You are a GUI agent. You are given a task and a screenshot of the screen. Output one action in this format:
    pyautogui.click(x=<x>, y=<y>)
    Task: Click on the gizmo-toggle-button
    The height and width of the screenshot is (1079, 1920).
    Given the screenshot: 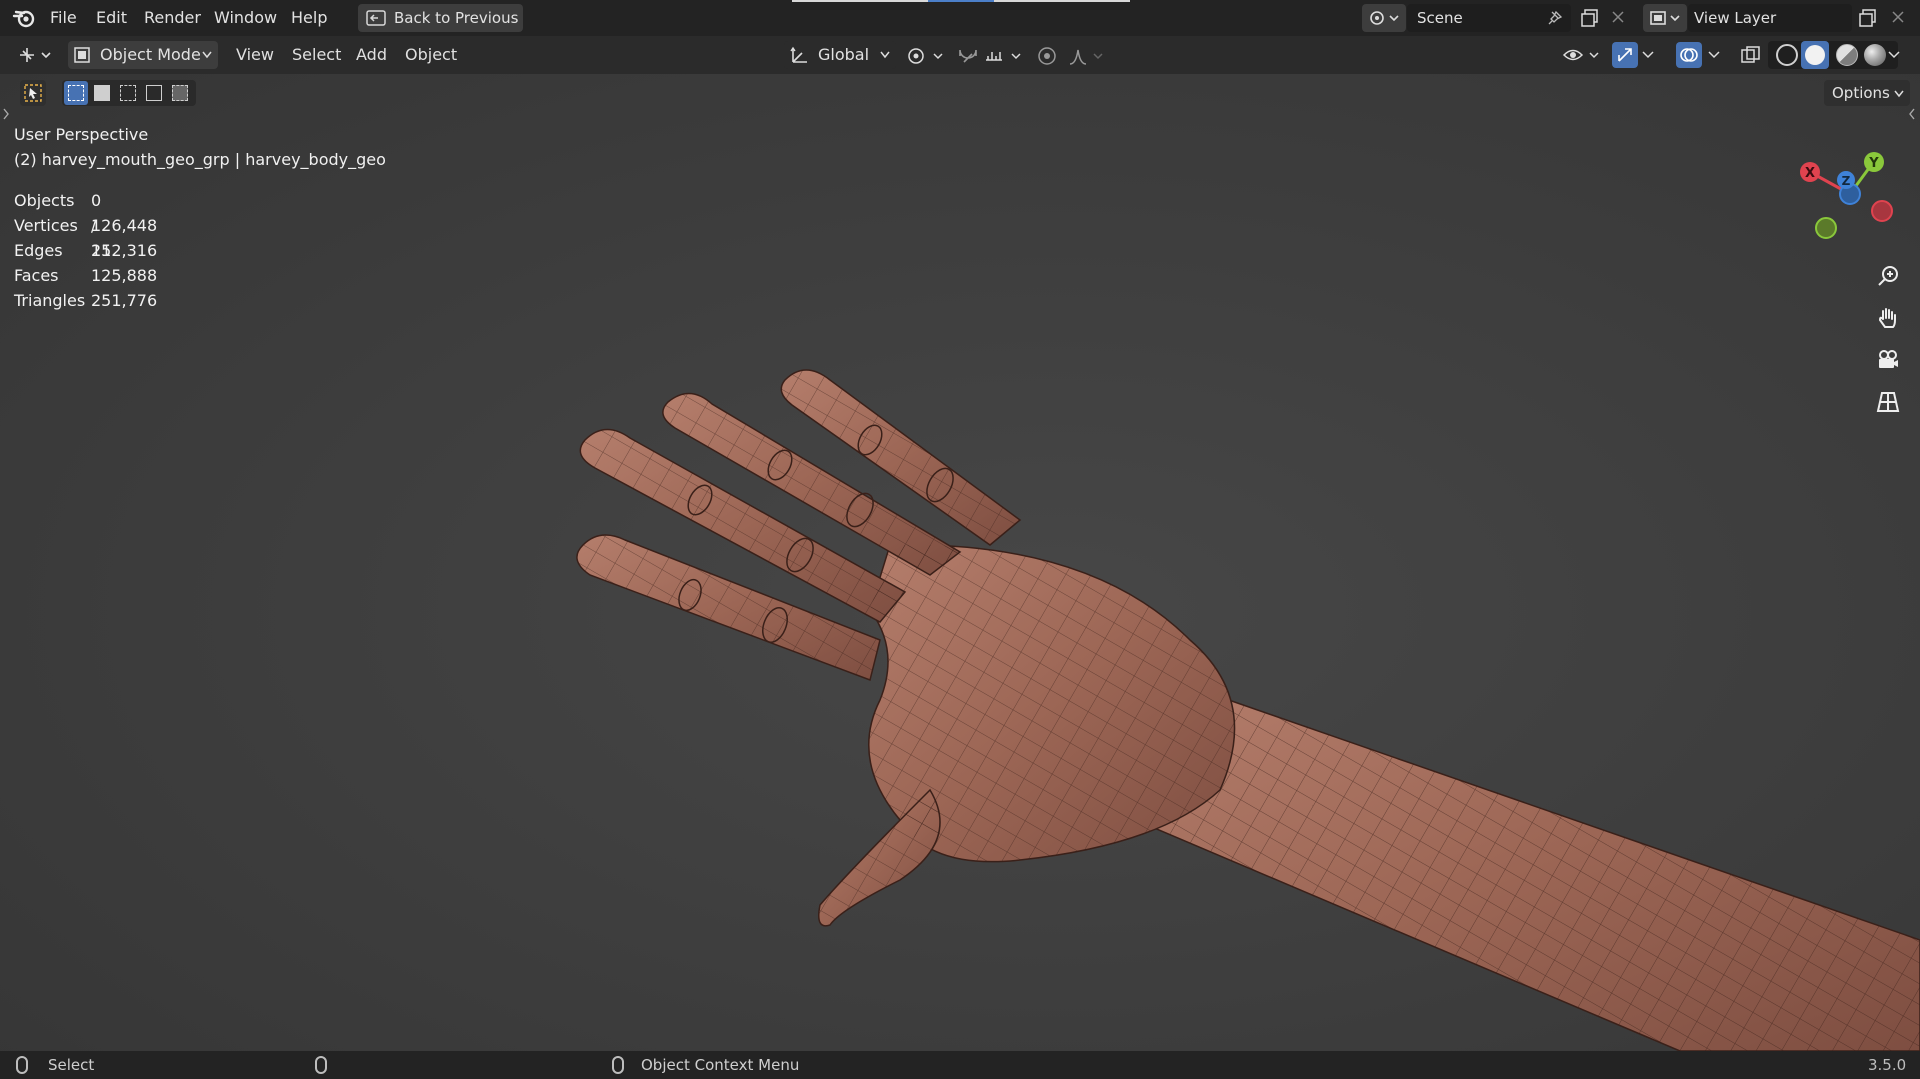 What is the action you would take?
    pyautogui.click(x=1625, y=55)
    